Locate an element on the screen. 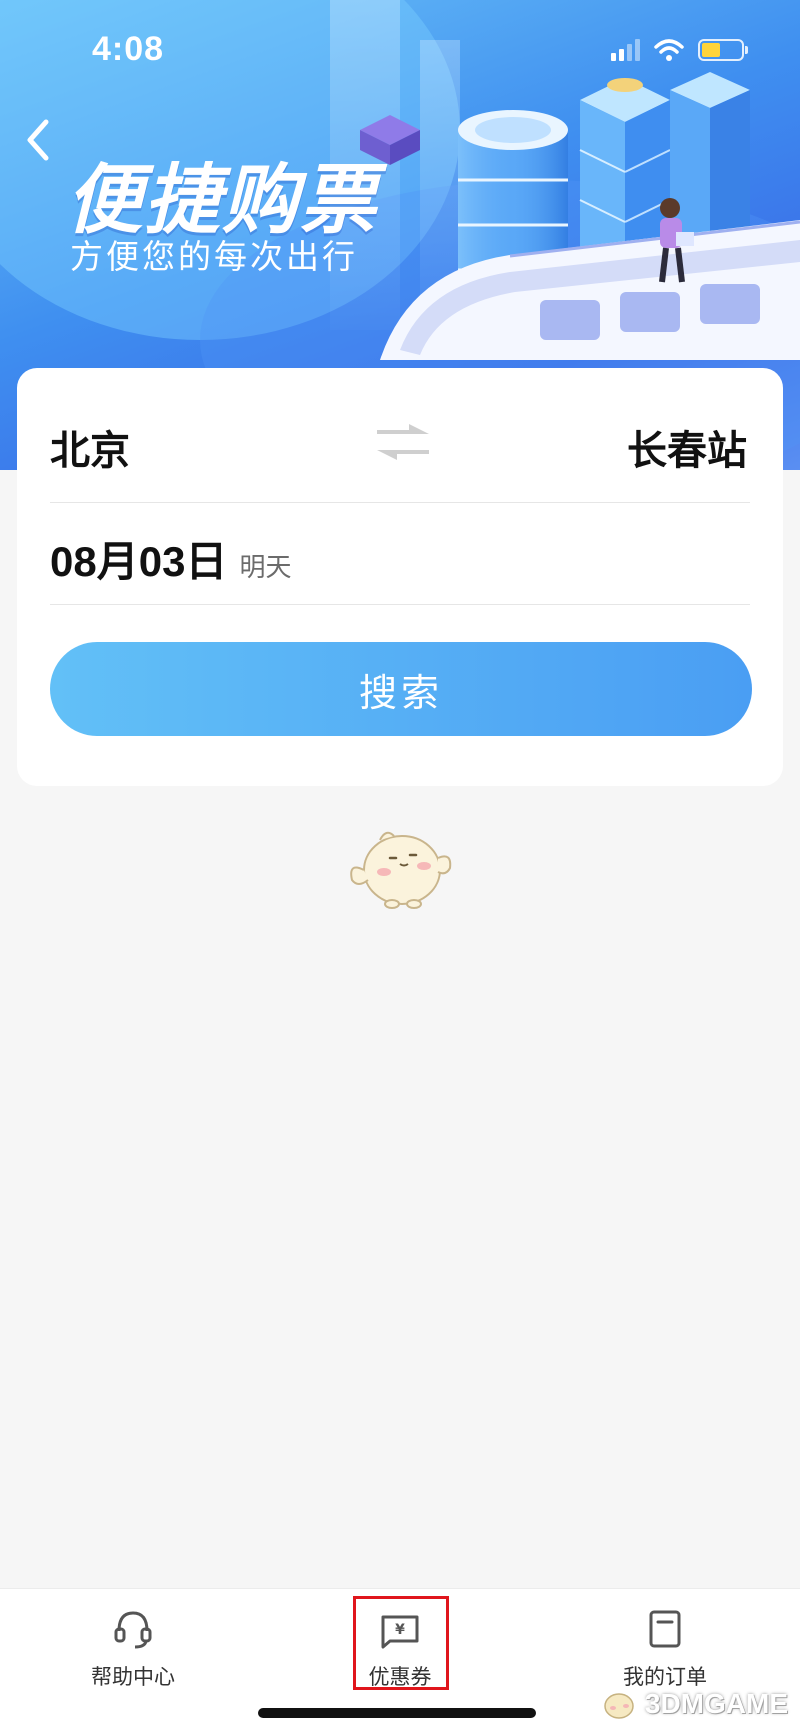 Image resolution: width=800 pixels, height=1731 pixels. battery-icon is located at coordinates (723, 50).